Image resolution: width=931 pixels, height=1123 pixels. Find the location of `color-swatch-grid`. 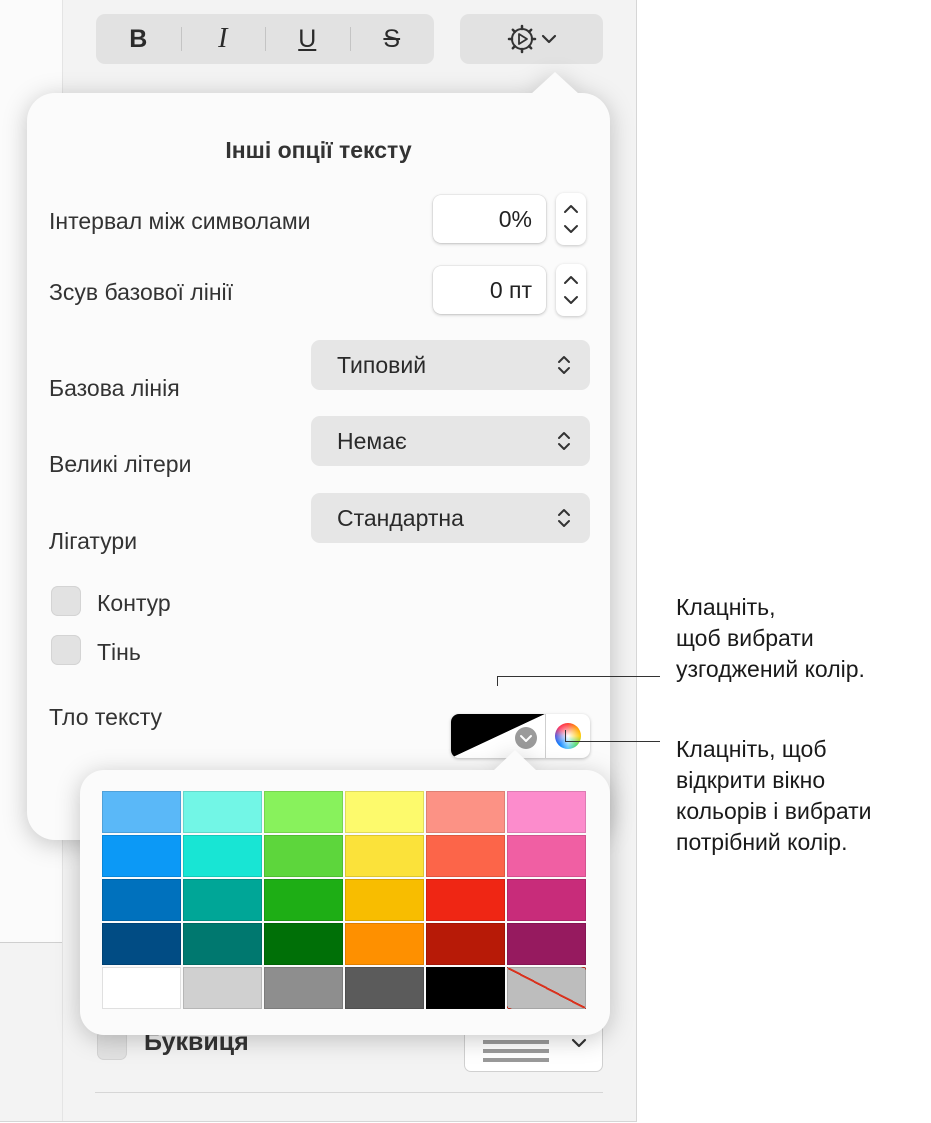

color-swatch-grid is located at coordinates (344, 901).